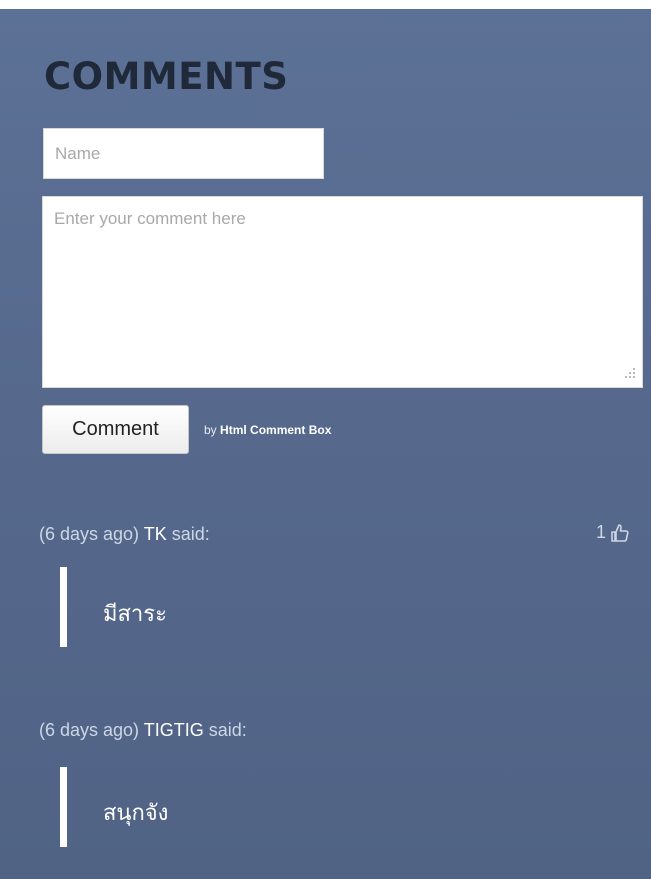  I want to click on powered-by: by Html Comment Box, so click(267, 430).